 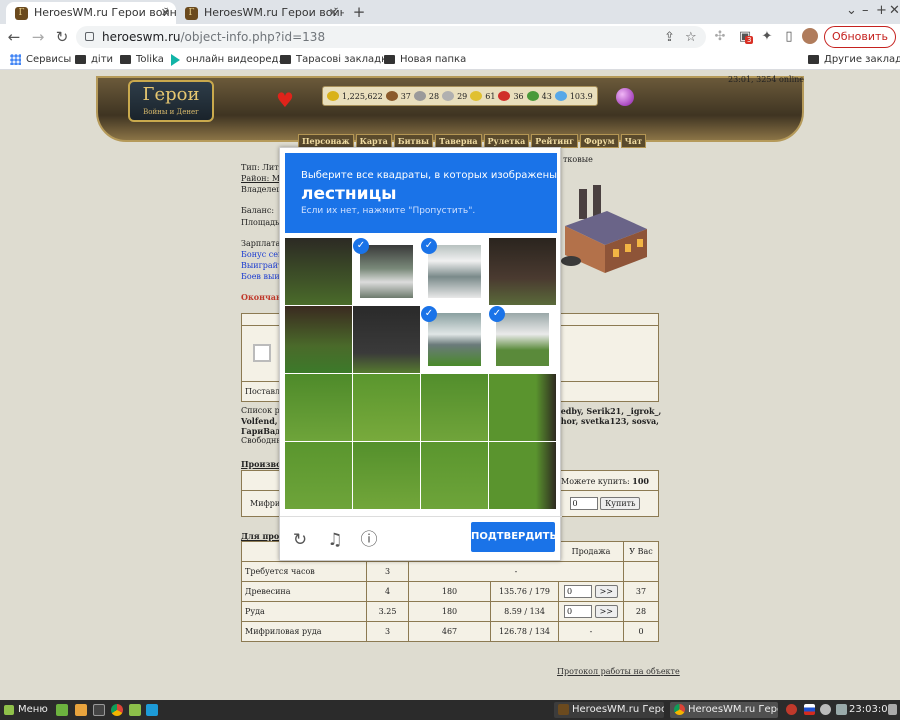 I want to click on bookmark-other: Другие закладки, so click(x=854, y=60).